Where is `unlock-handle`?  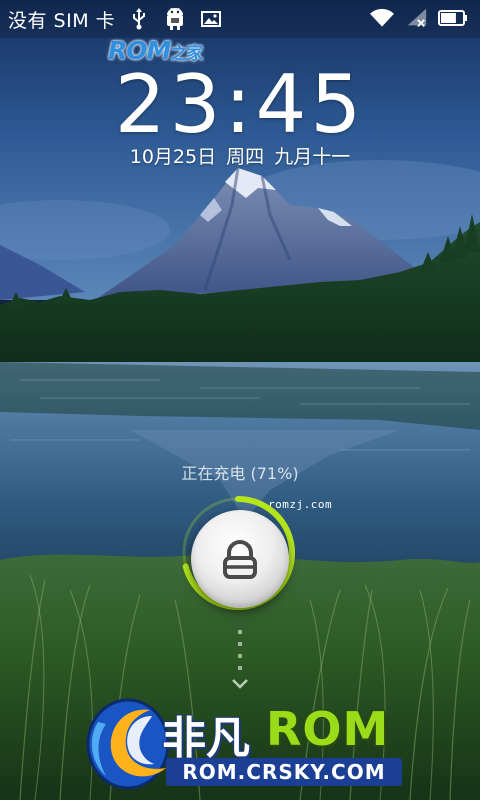 unlock-handle is located at coordinates (240, 559).